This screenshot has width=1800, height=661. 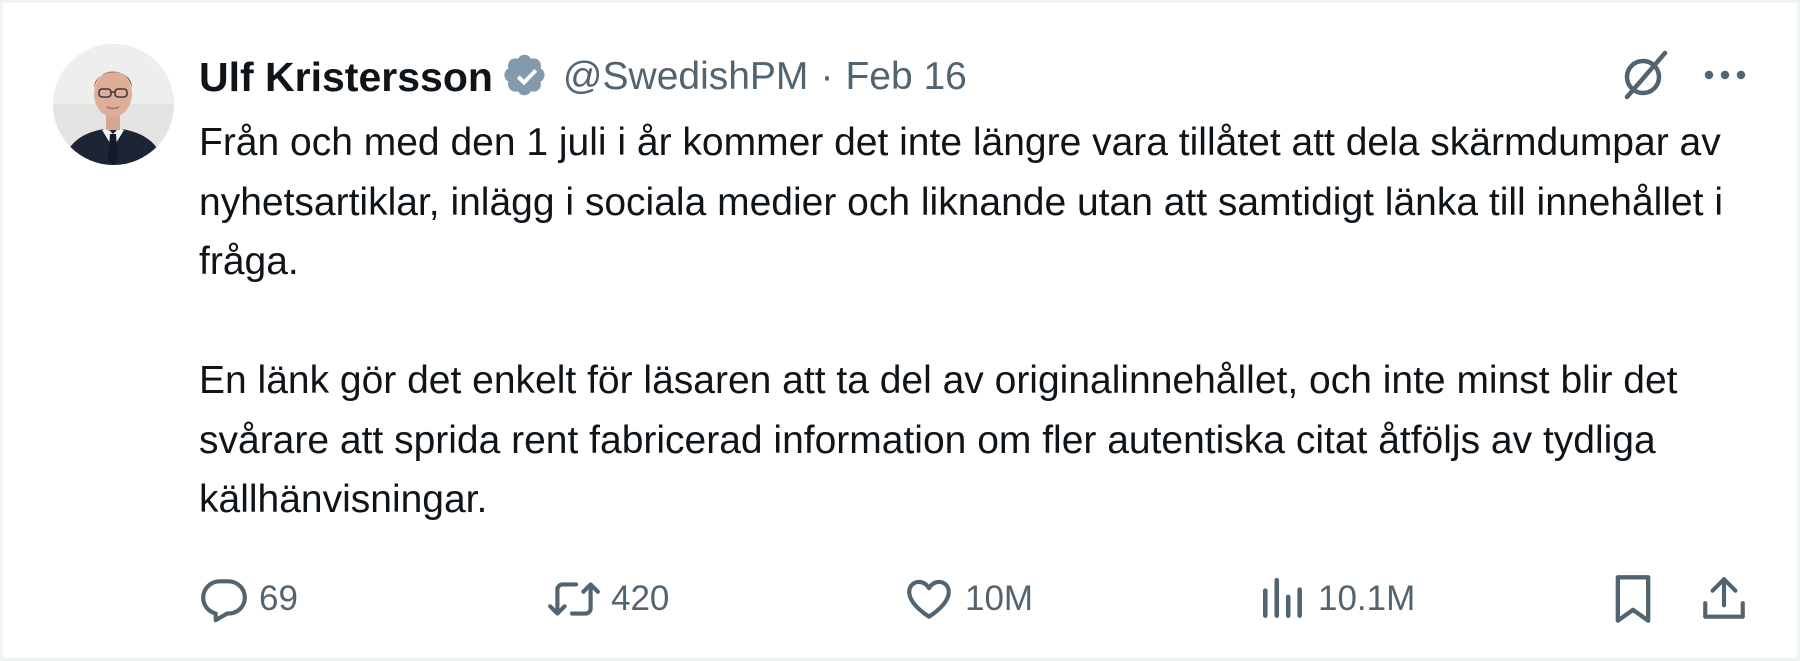 What do you see at coordinates (1283, 599) in the screenshot?
I see `views-icon` at bounding box center [1283, 599].